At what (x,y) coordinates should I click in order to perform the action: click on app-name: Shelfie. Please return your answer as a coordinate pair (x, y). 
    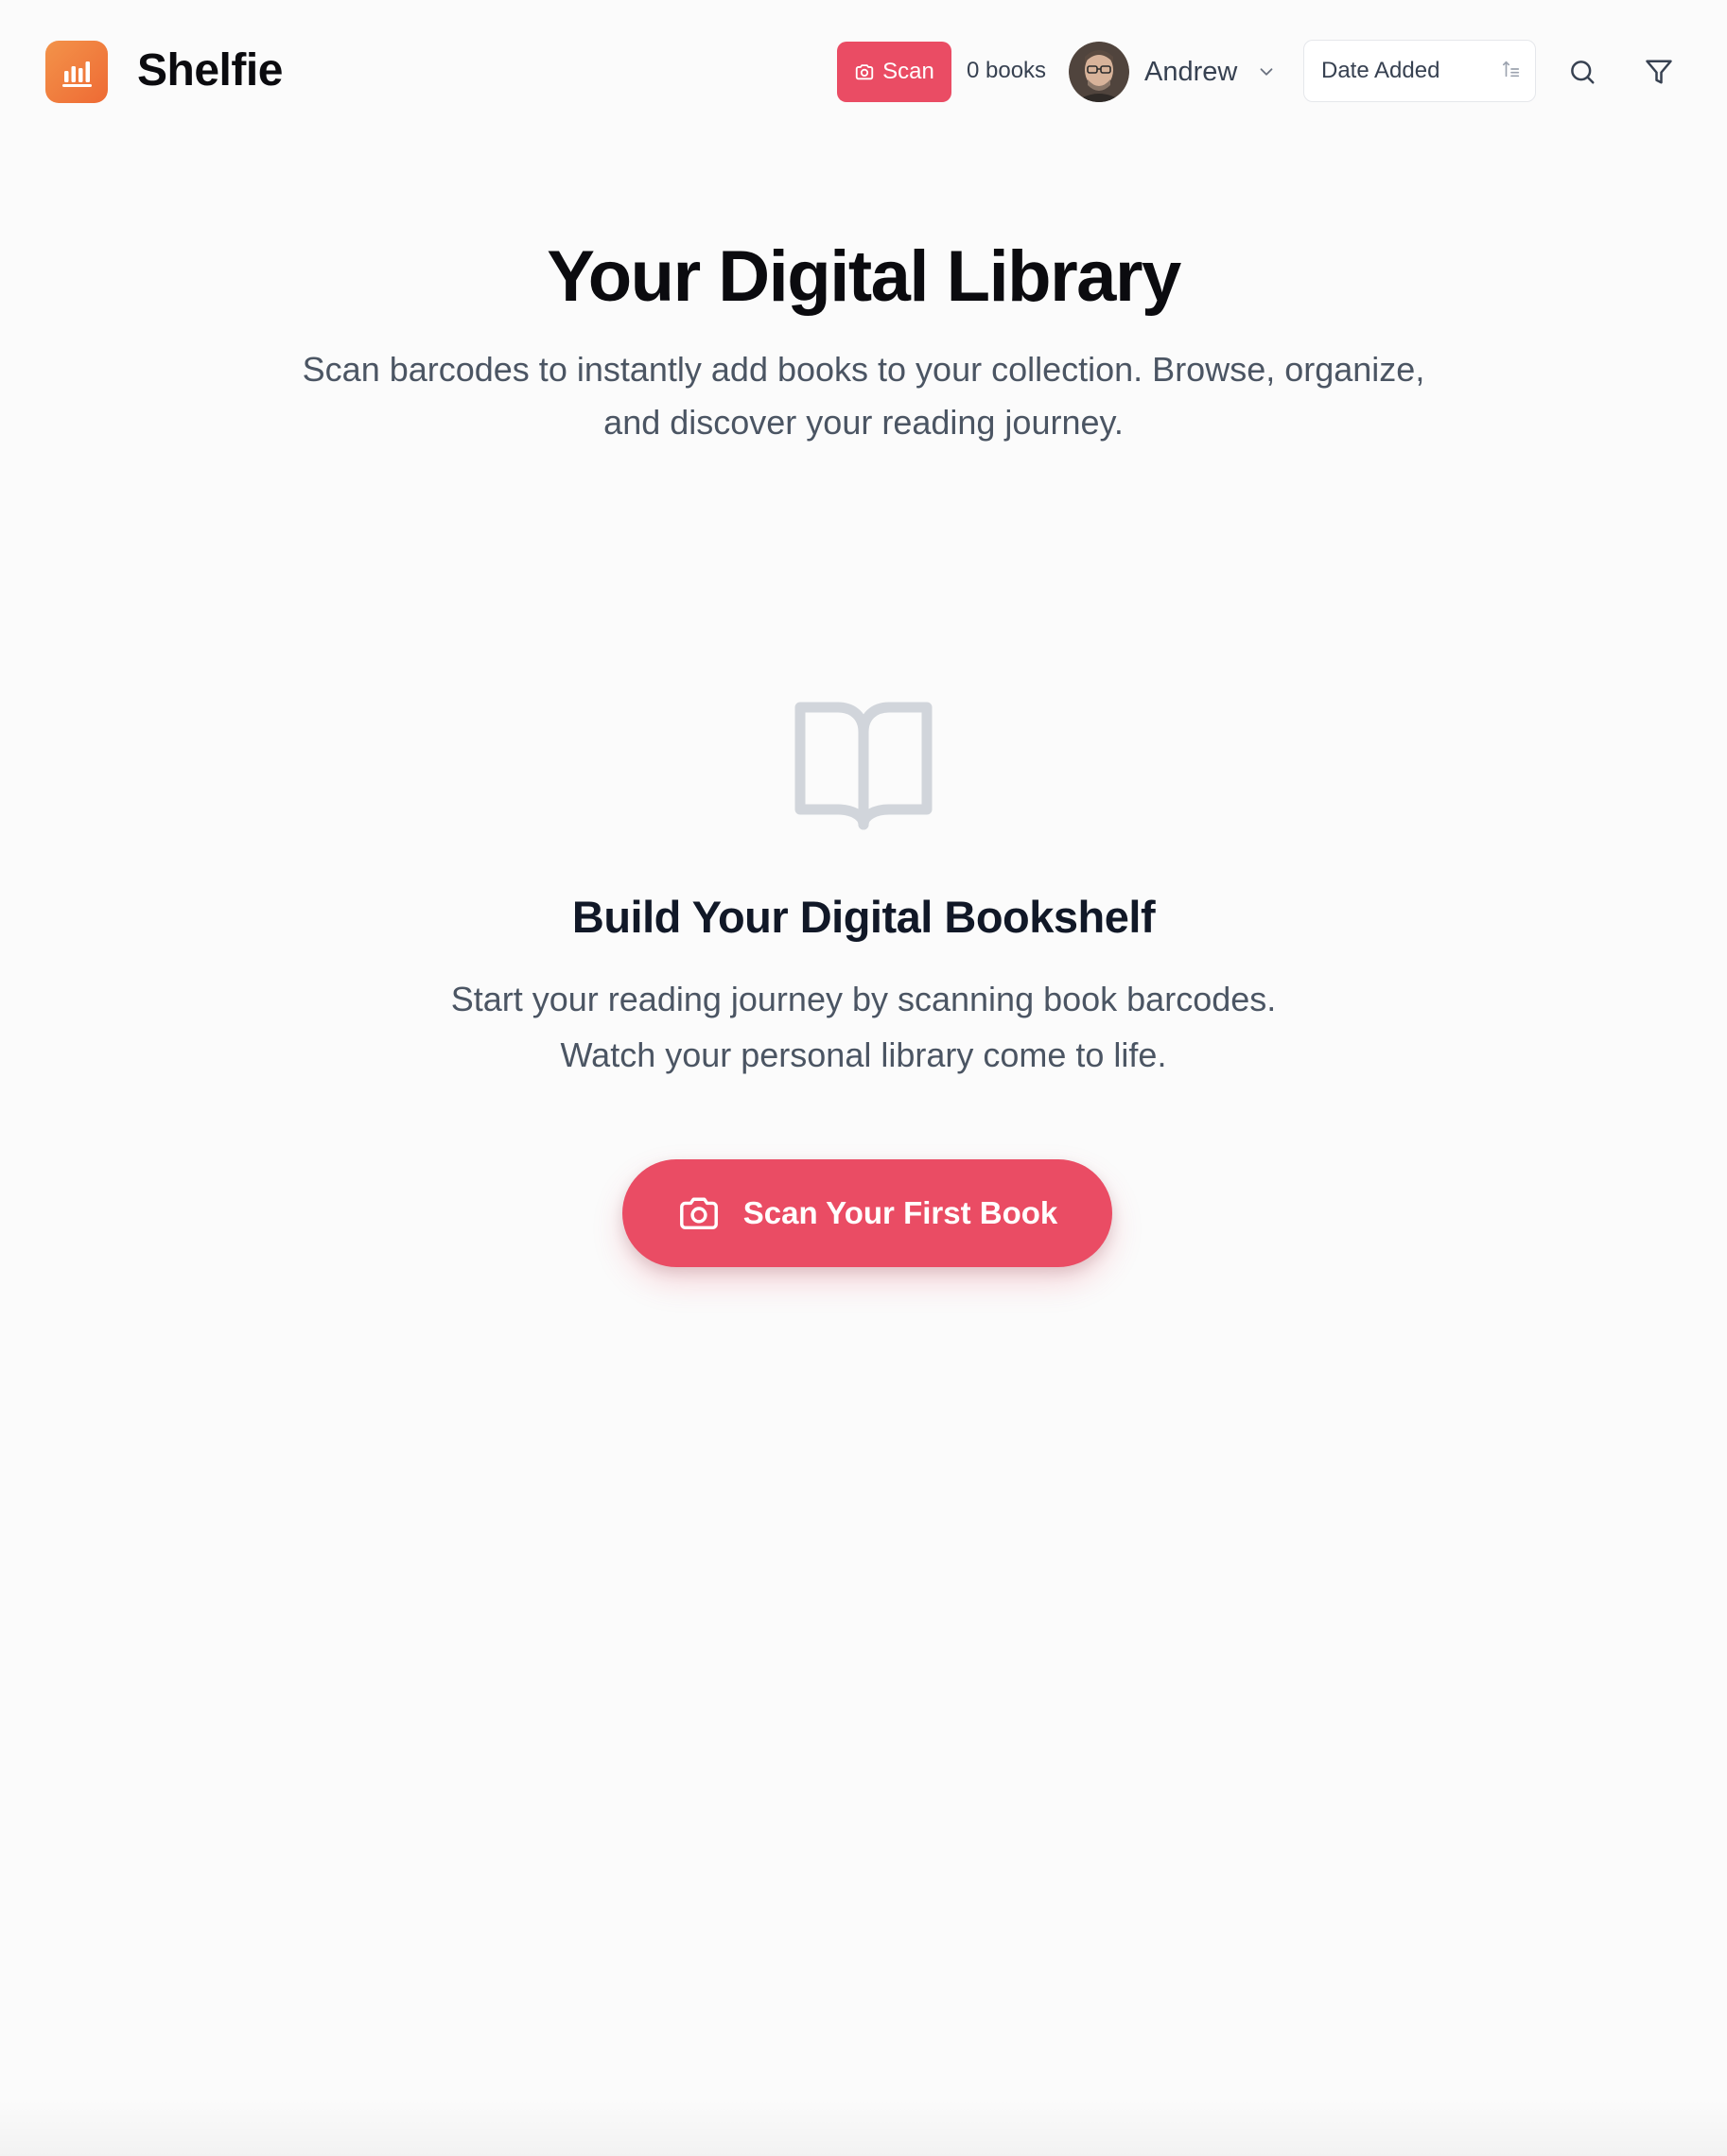
    Looking at the image, I should click on (210, 71).